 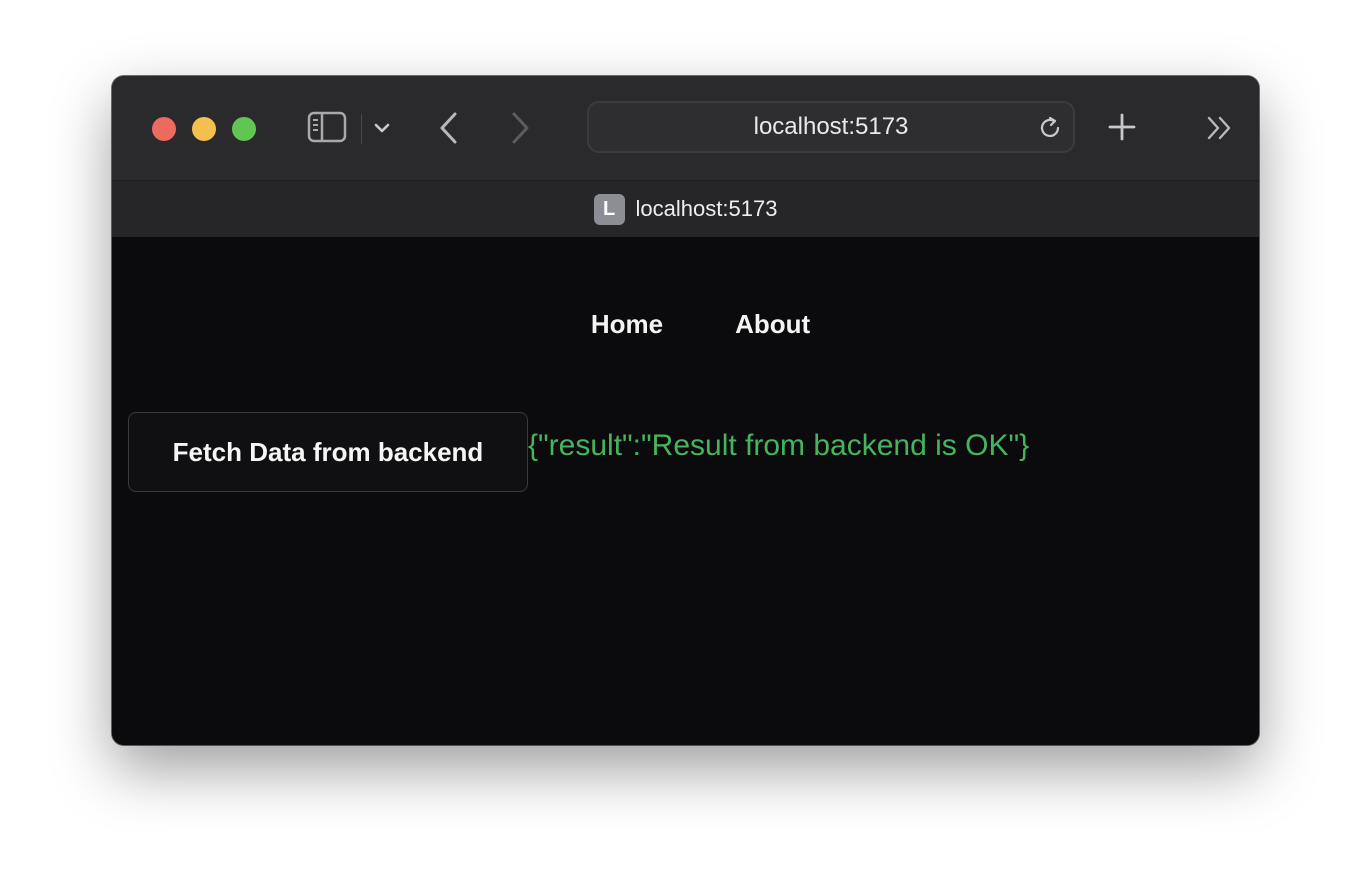 I want to click on reload-icon, so click(x=1050, y=126).